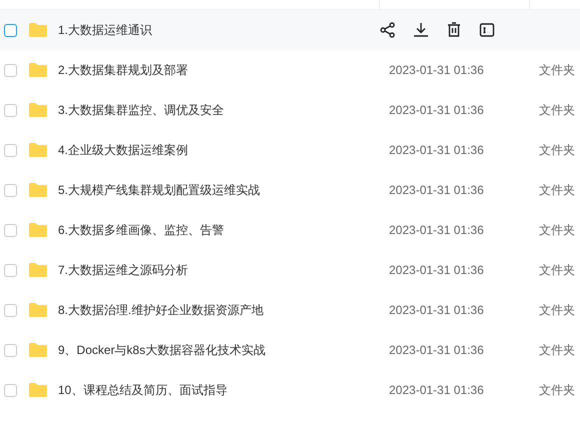 The width and height of the screenshot is (580, 422). I want to click on folder-name: 1.大数据运维通识, so click(218, 30).